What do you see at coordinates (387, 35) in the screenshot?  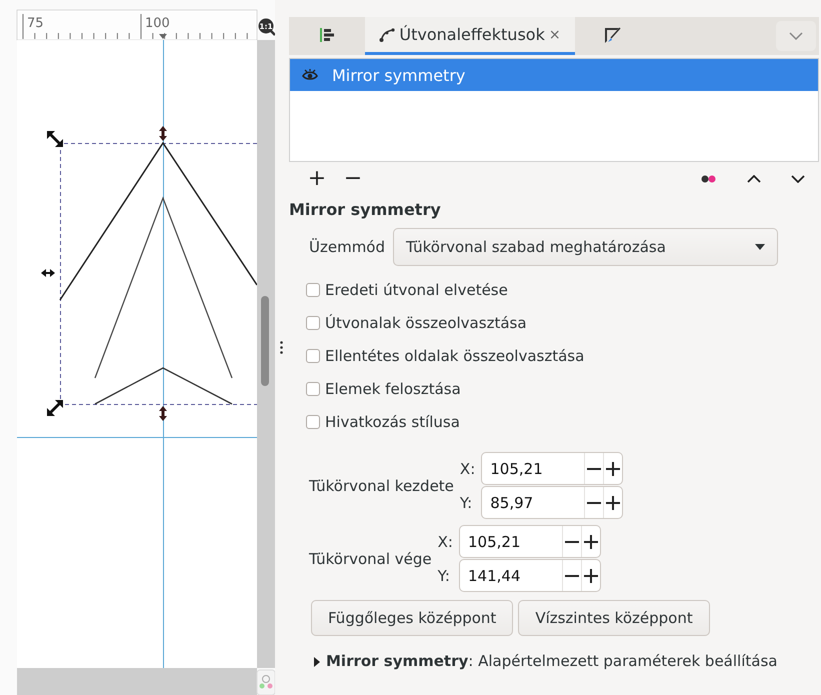 I see `path-effect-icon` at bounding box center [387, 35].